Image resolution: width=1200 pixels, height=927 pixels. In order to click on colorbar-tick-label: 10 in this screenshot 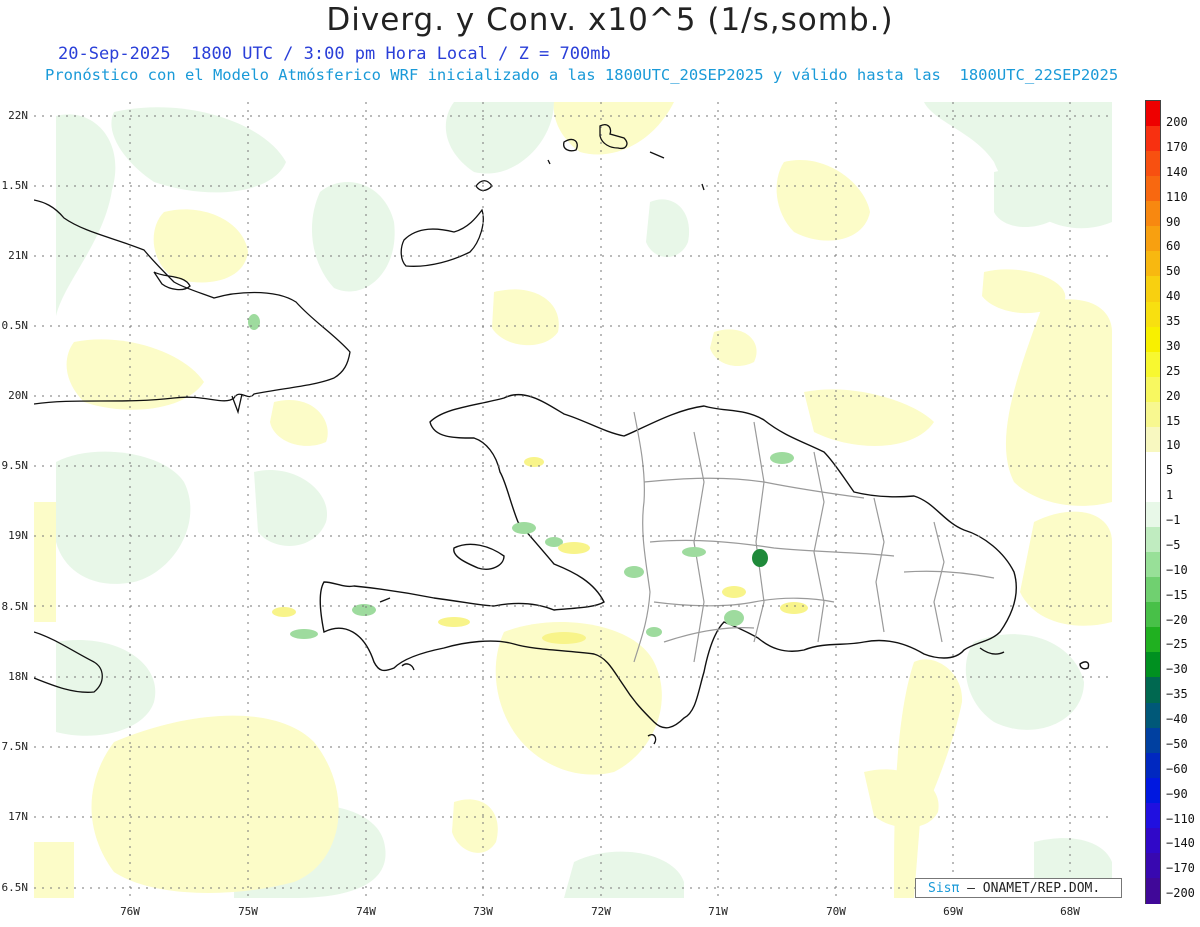, I will do `click(1173, 445)`.